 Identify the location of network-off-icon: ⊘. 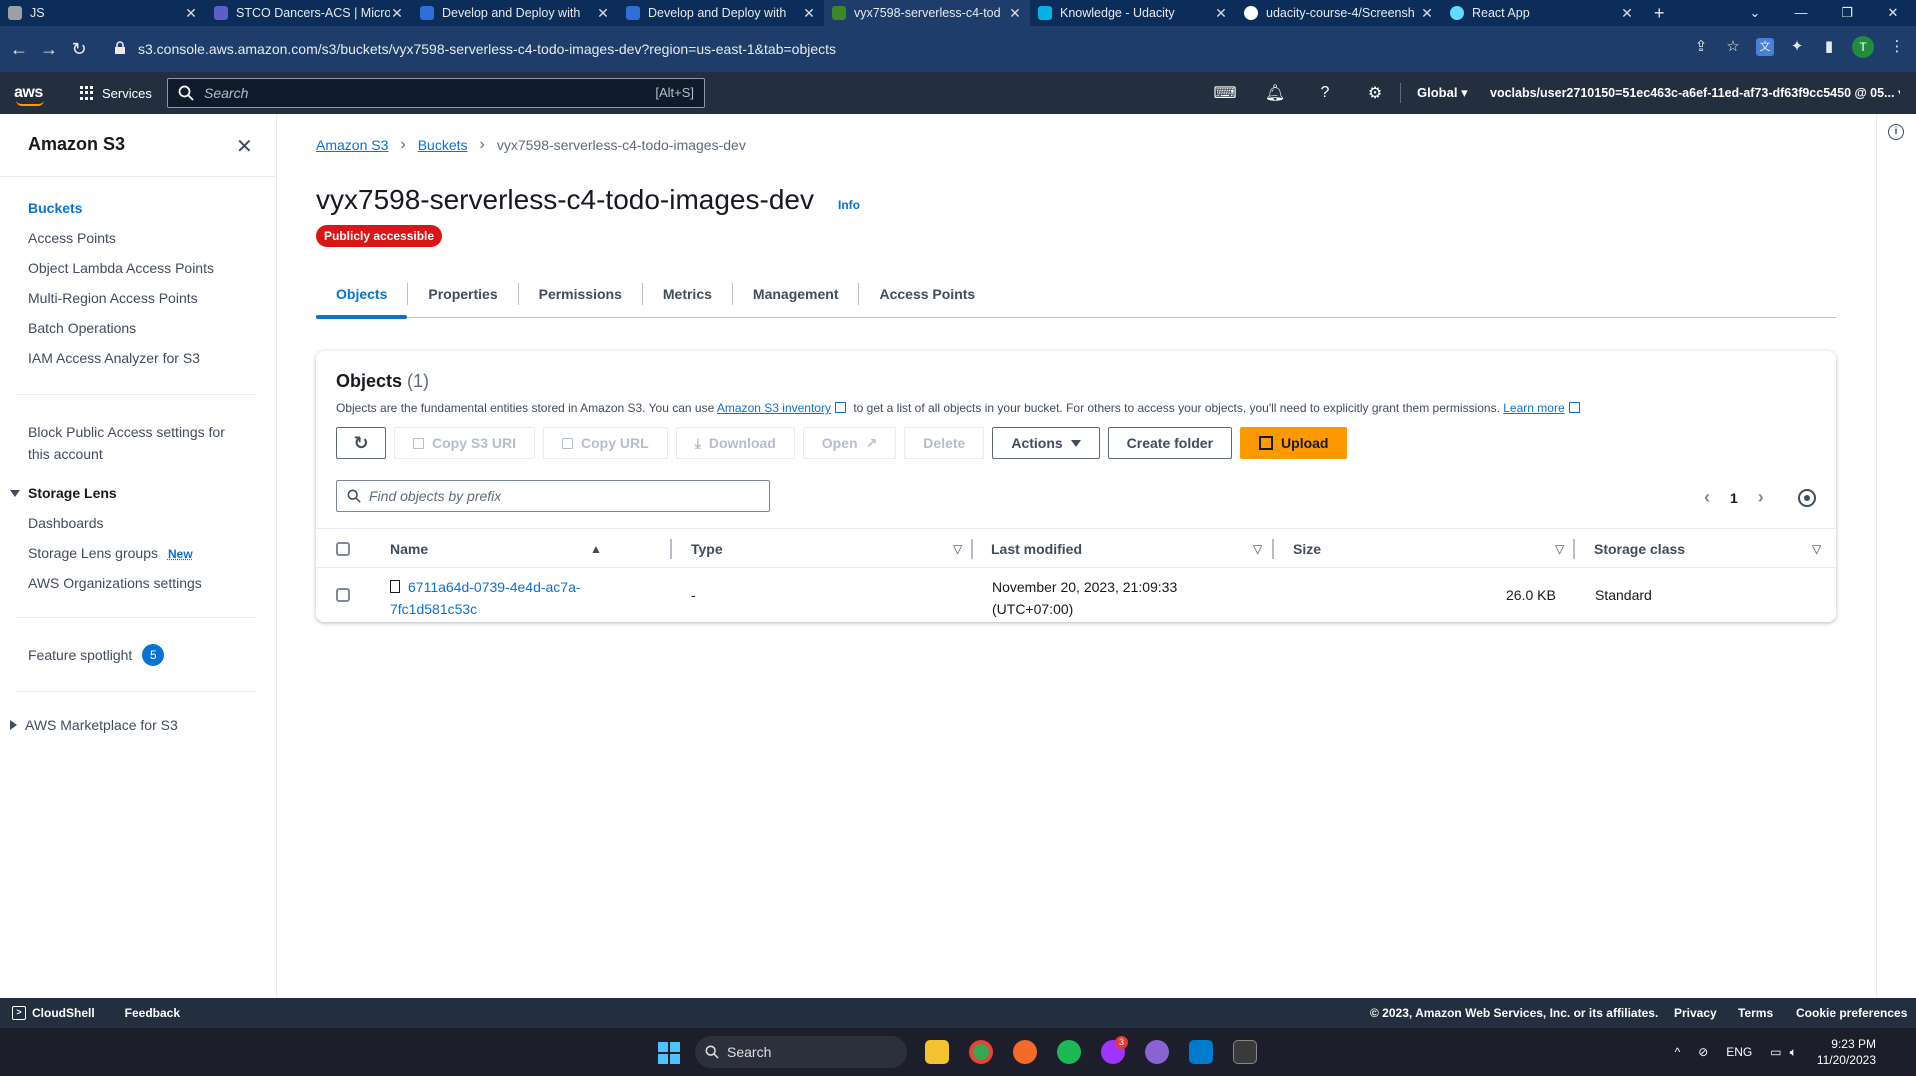
(1703, 1052).